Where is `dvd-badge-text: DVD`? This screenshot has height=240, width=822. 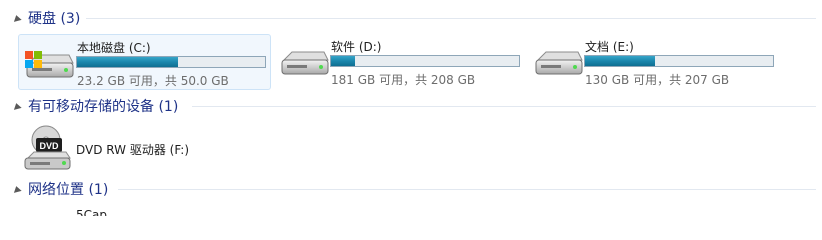 dvd-badge-text: DVD is located at coordinates (49, 146).